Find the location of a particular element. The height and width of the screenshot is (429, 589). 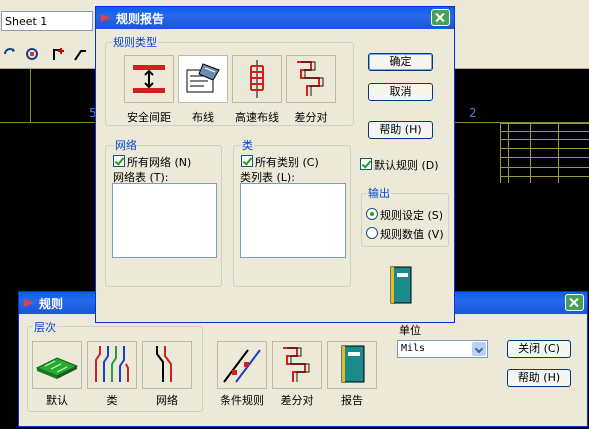

chevron-down-icon is located at coordinates (479, 349).